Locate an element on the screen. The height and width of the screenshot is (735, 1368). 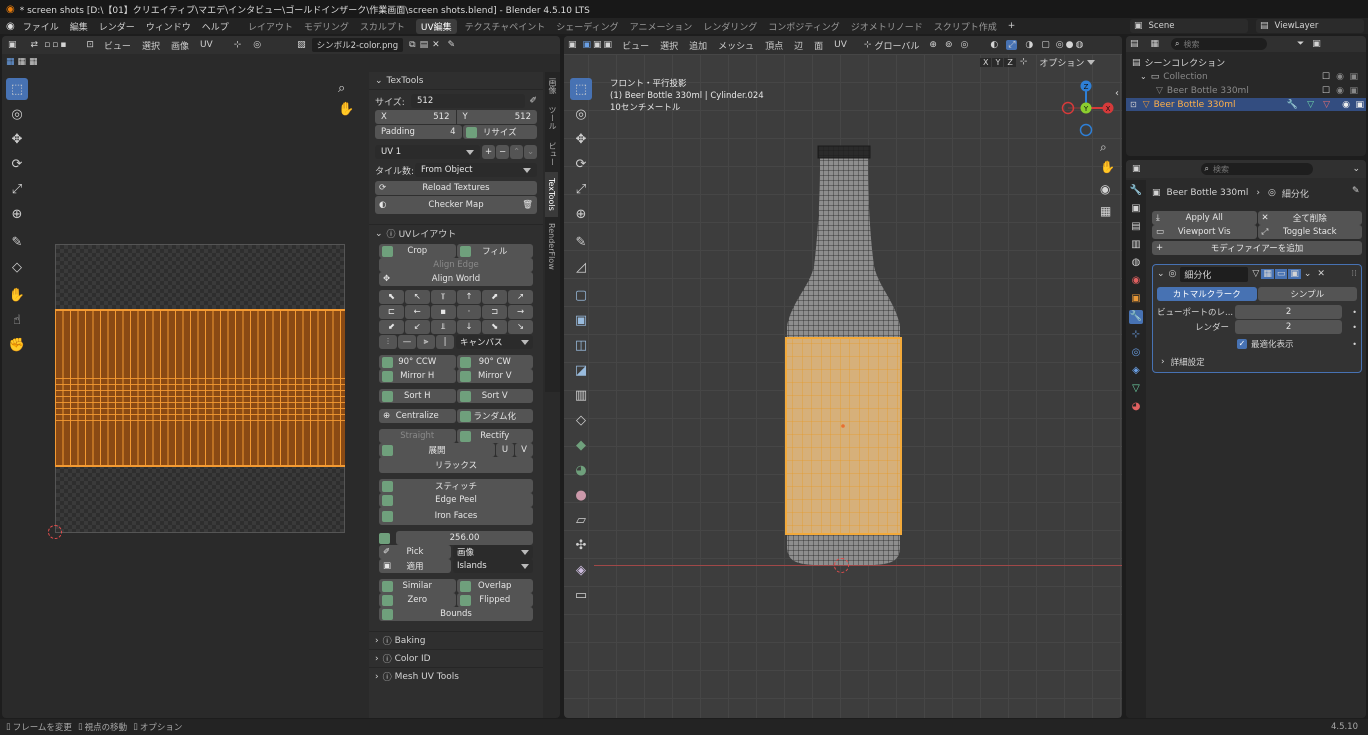
tab-layout: レイアウト is located at coordinates (270, 26).